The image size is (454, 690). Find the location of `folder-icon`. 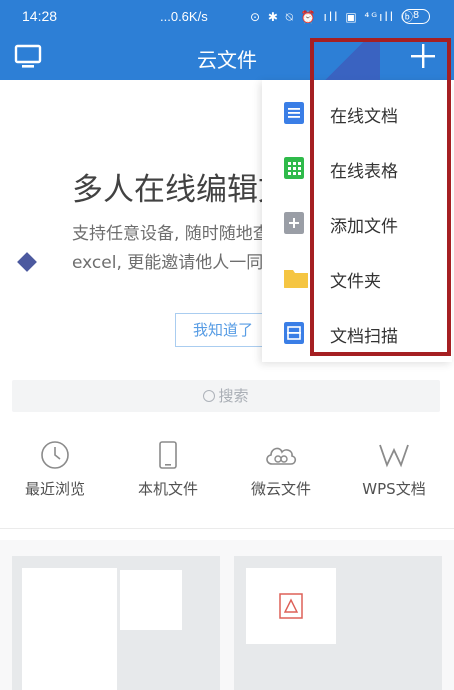

folder-icon is located at coordinates (296, 279).